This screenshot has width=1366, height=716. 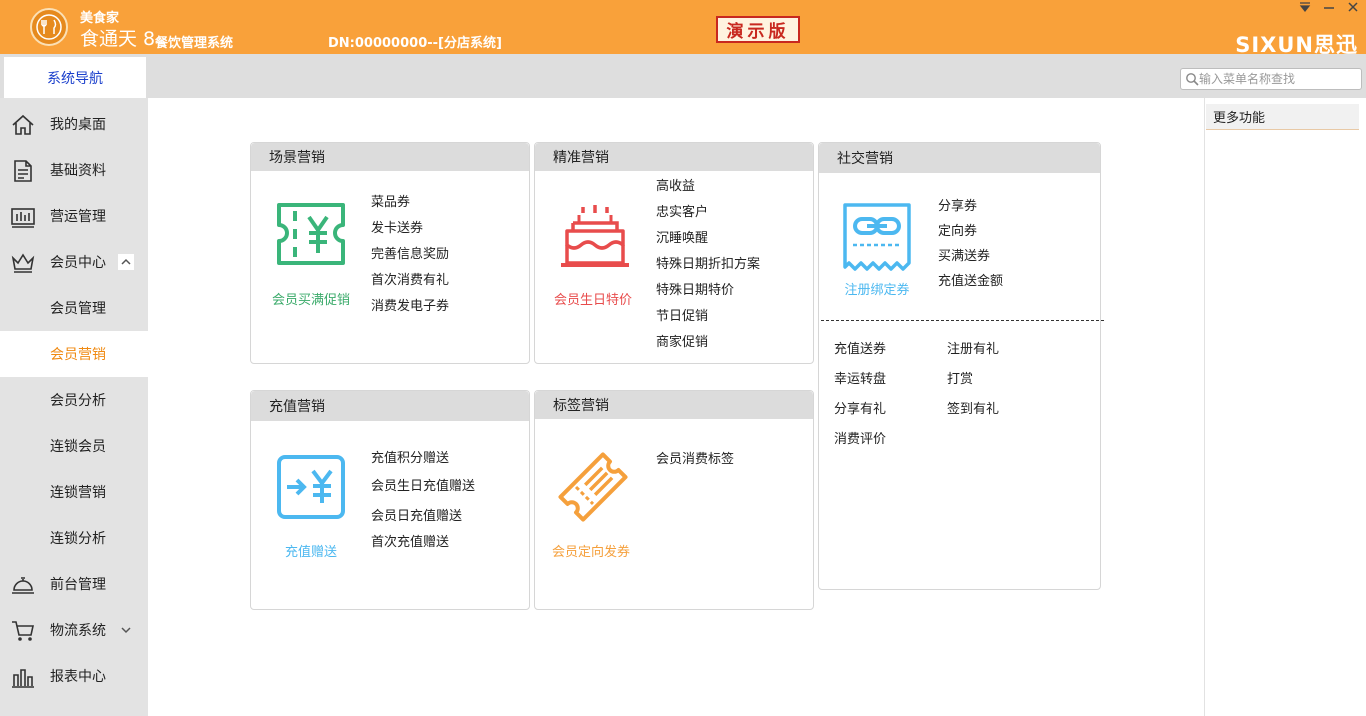 What do you see at coordinates (970, 206) in the screenshot?
I see `link-item: 分享券` at bounding box center [970, 206].